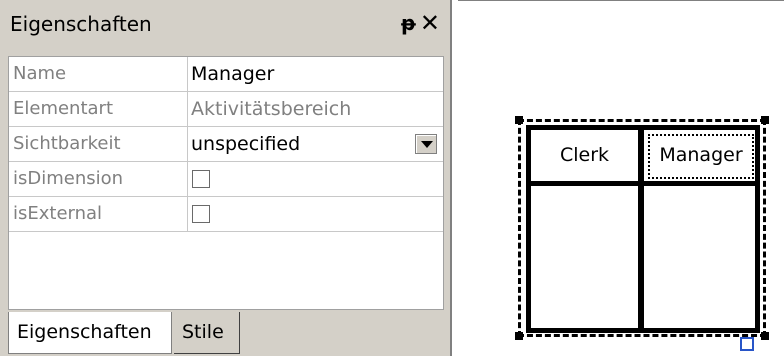 This screenshot has width=784, height=356. I want to click on lane-label-manager: Manager, so click(701, 155).